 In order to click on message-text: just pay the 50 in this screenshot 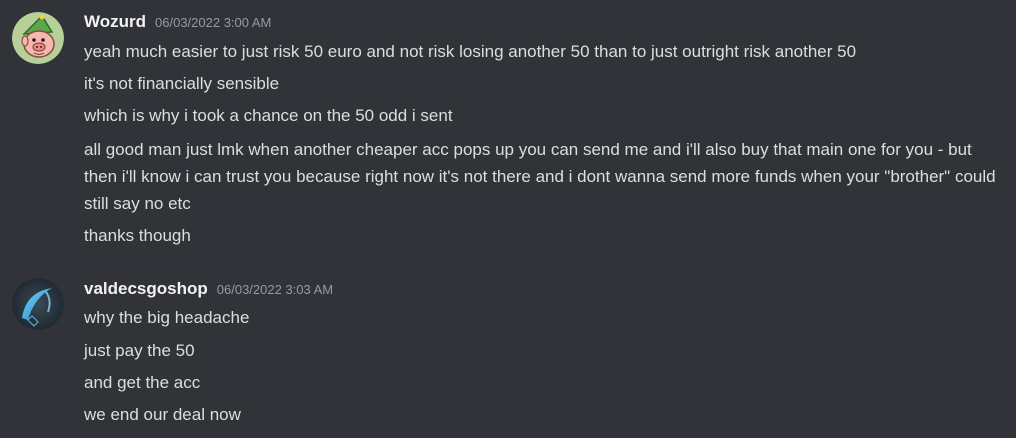, I will do `click(139, 350)`.